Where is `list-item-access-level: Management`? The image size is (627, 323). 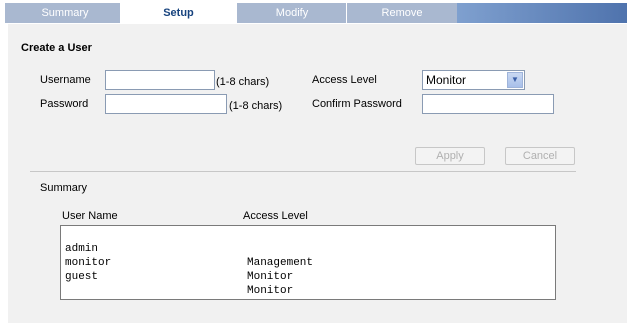 list-item-access-level: Management is located at coordinates (280, 263).